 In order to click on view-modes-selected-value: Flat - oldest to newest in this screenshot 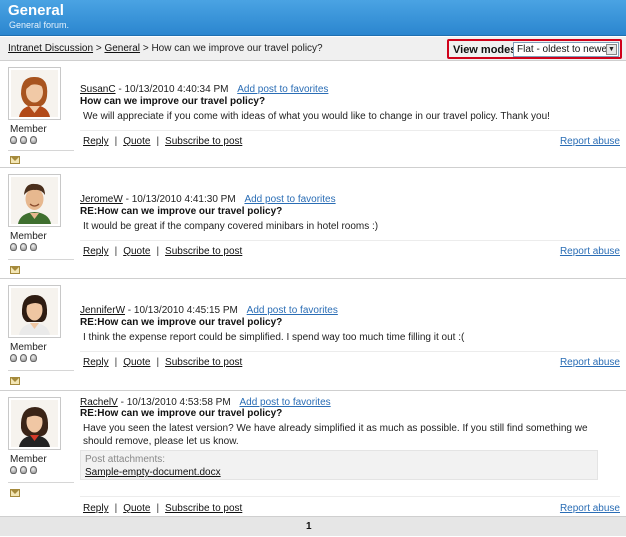, I will do `click(566, 49)`.